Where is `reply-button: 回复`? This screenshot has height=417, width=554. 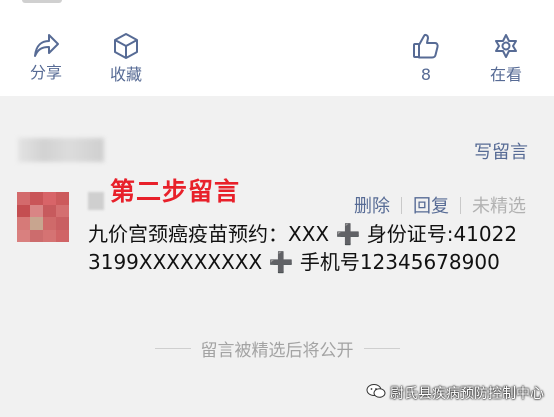
reply-button: 回复 is located at coordinates (431, 205).